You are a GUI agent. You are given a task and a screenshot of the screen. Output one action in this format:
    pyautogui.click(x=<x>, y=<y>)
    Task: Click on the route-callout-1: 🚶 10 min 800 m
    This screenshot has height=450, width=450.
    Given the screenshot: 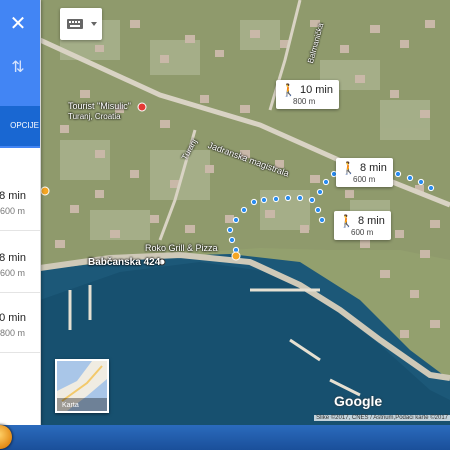 What is the action you would take?
    pyautogui.click(x=307, y=94)
    